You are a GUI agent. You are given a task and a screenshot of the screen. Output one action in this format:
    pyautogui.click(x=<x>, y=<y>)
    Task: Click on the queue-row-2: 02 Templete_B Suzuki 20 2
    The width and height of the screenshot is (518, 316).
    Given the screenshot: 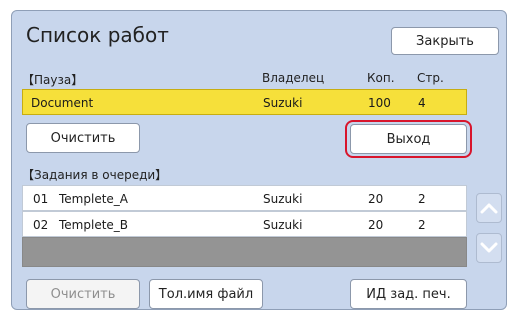 What is the action you would take?
    pyautogui.click(x=244, y=224)
    